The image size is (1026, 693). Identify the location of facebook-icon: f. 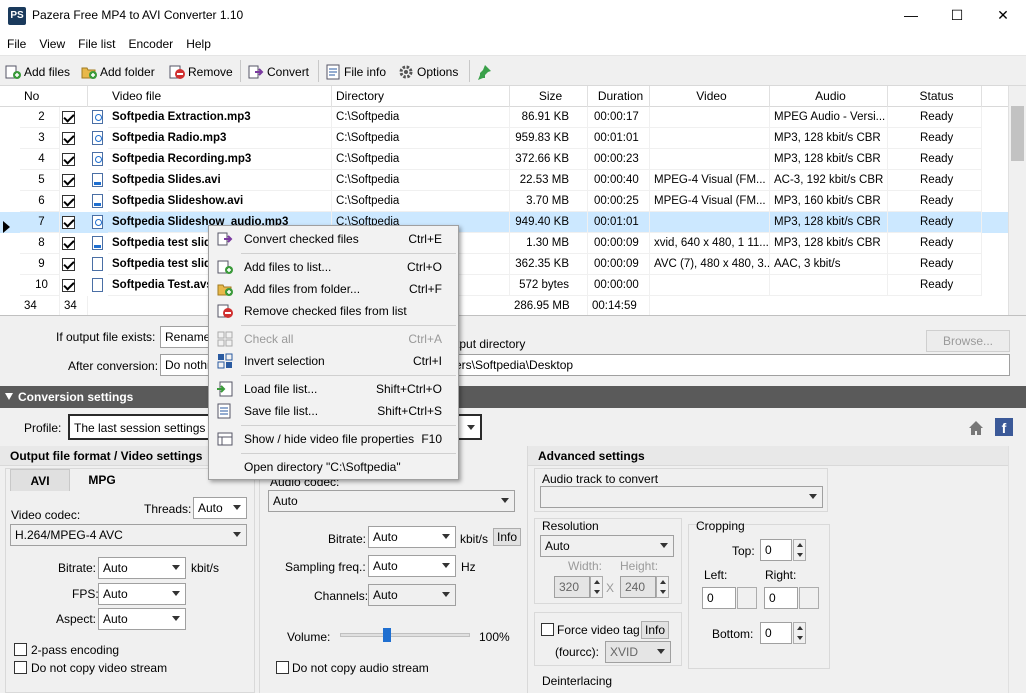
(1004, 427).